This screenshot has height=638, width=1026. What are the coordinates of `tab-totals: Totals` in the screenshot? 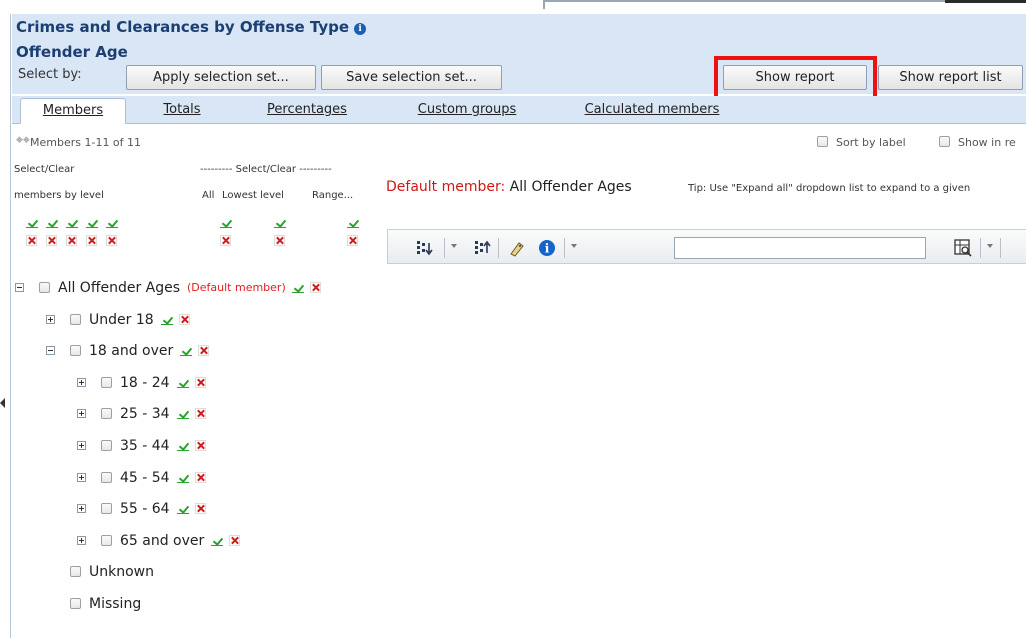 It's located at (182, 111).